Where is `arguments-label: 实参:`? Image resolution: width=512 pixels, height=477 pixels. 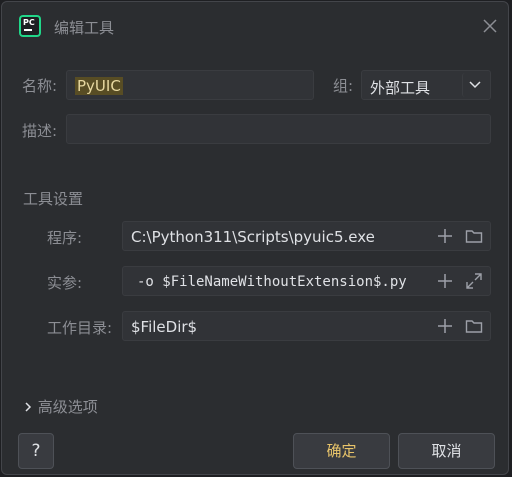 arguments-label: 实参: is located at coordinates (65, 283).